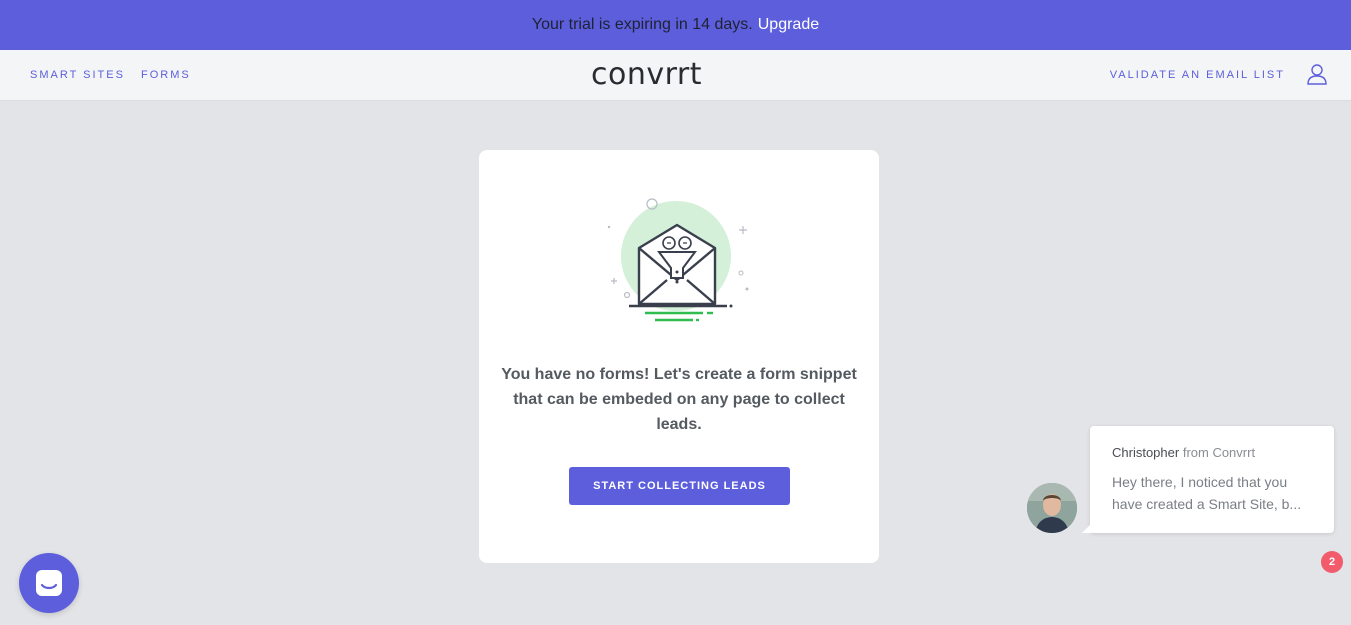 This screenshot has height=625, width=1351. What do you see at coordinates (1219, 452) in the screenshot?
I see `chat-from-company: from Convrrt` at bounding box center [1219, 452].